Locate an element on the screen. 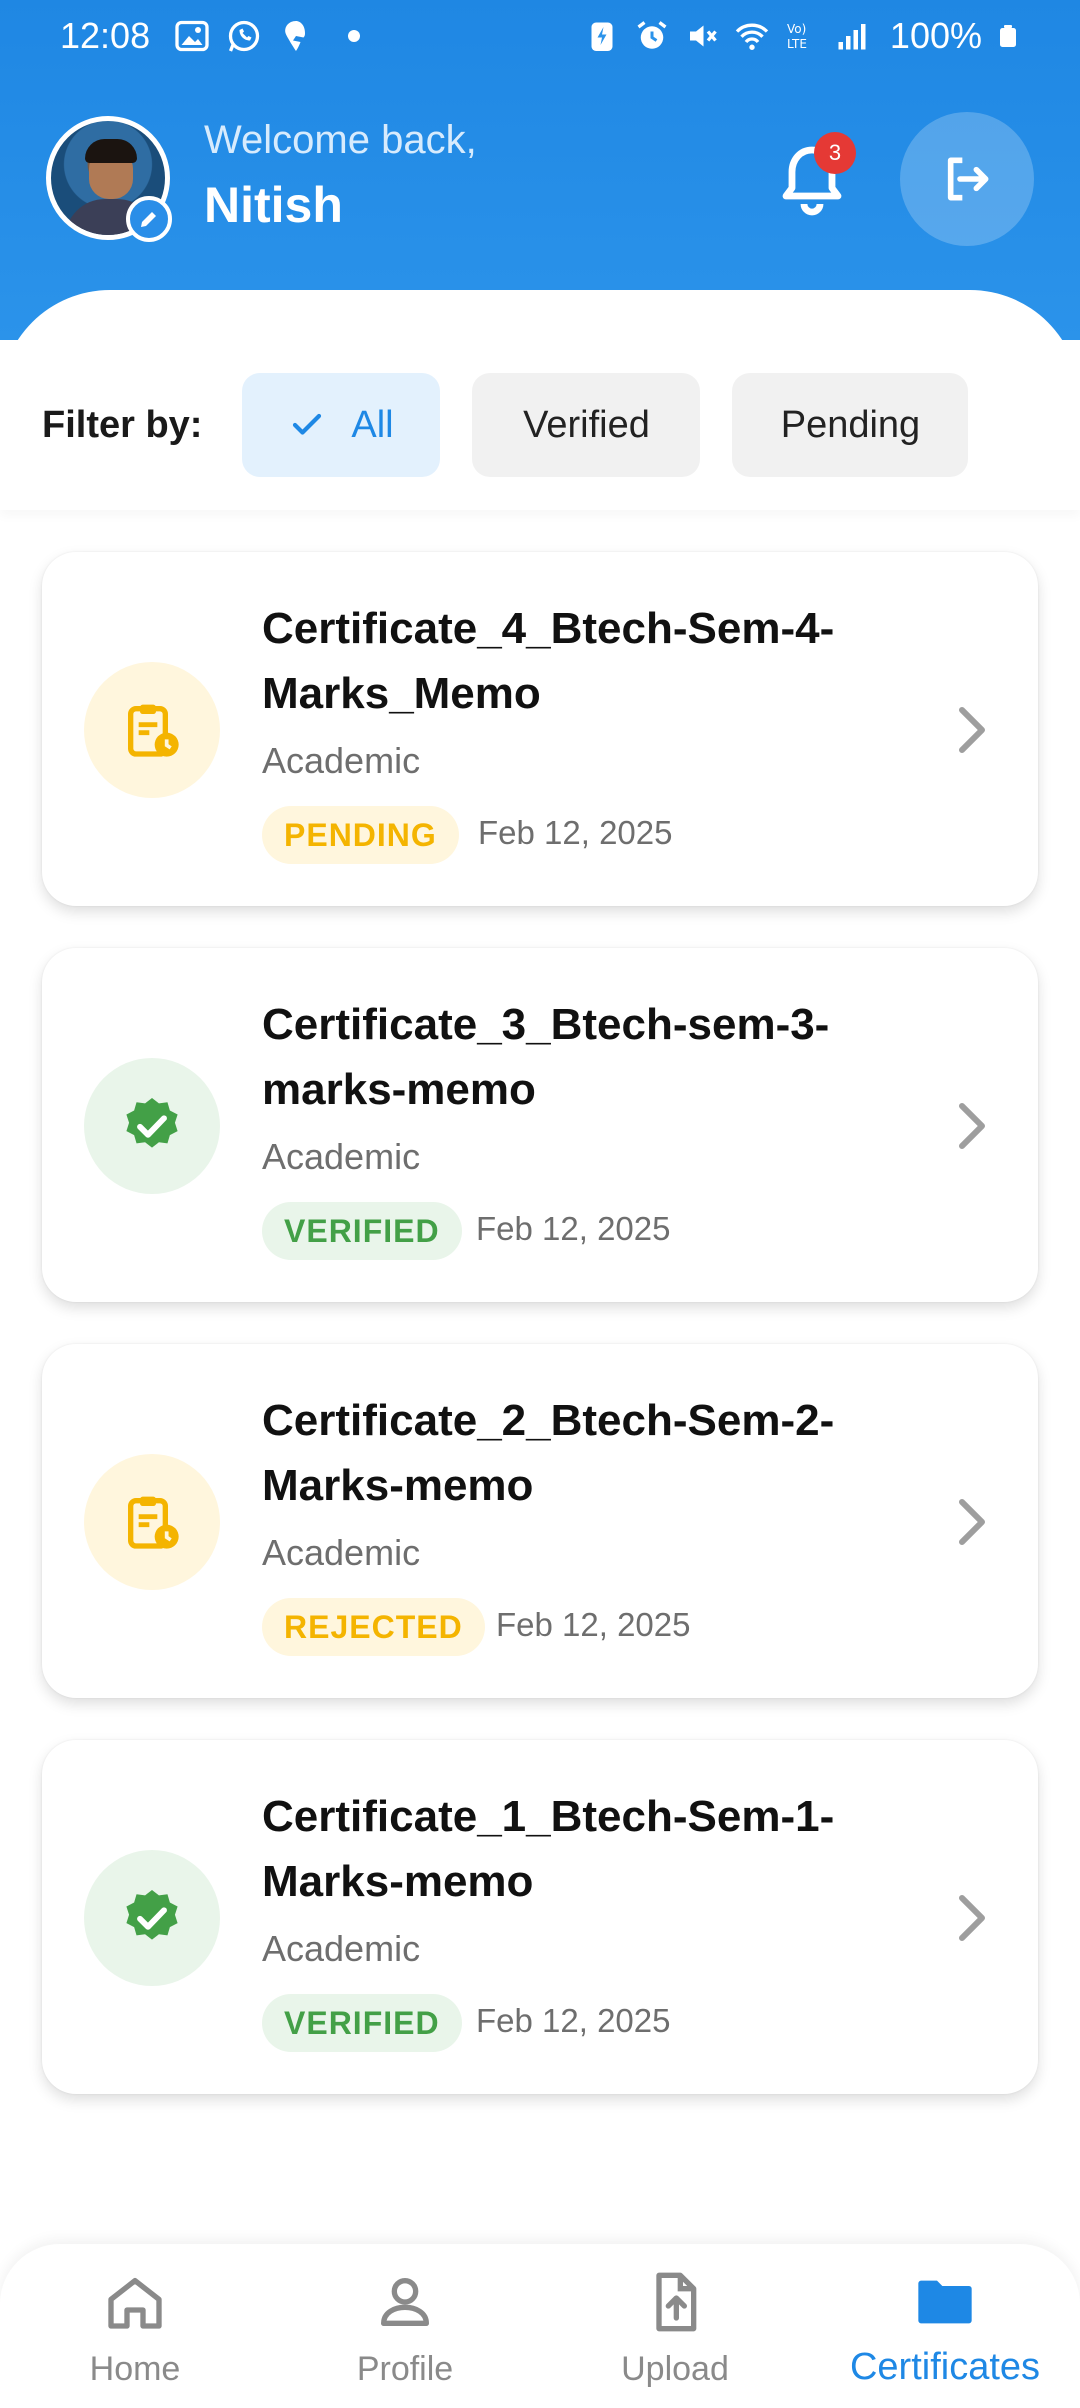 The height and width of the screenshot is (2408, 1080). filter-chip-label: Pending is located at coordinates (850, 424).